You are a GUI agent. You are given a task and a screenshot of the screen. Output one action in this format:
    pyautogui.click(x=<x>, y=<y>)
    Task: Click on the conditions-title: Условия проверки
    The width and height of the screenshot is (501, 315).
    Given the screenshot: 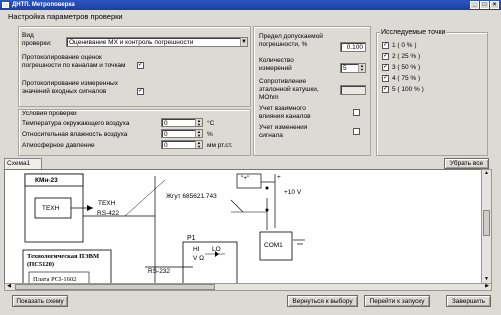 What is the action you would take?
    pyautogui.click(x=49, y=113)
    